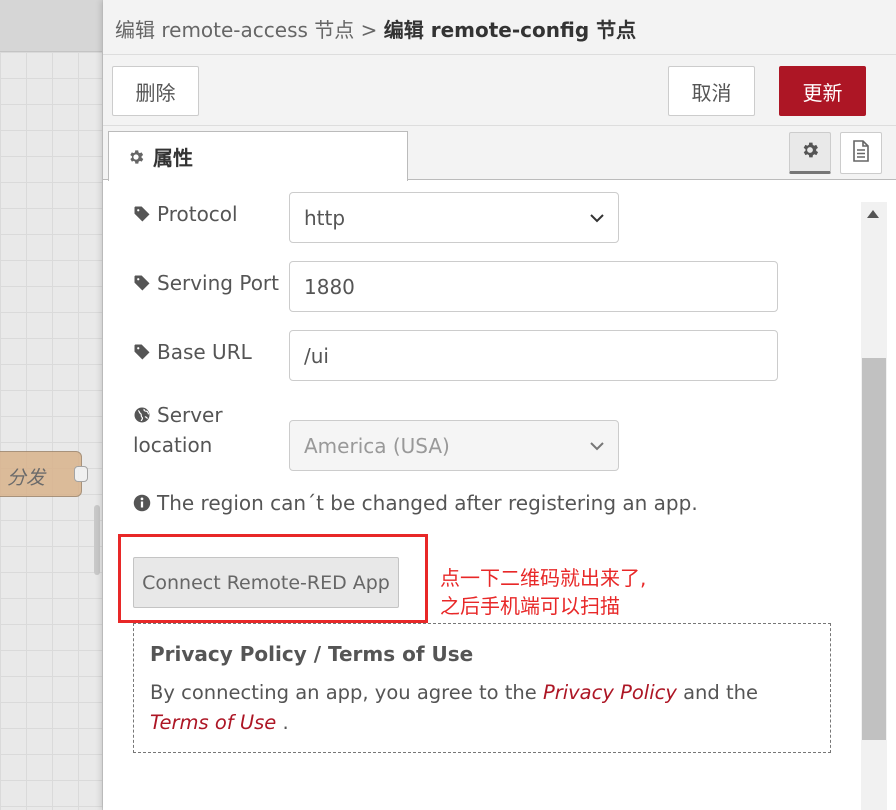  What do you see at coordinates (204, 352) in the screenshot?
I see `base-url-label-text: Base URL` at bounding box center [204, 352].